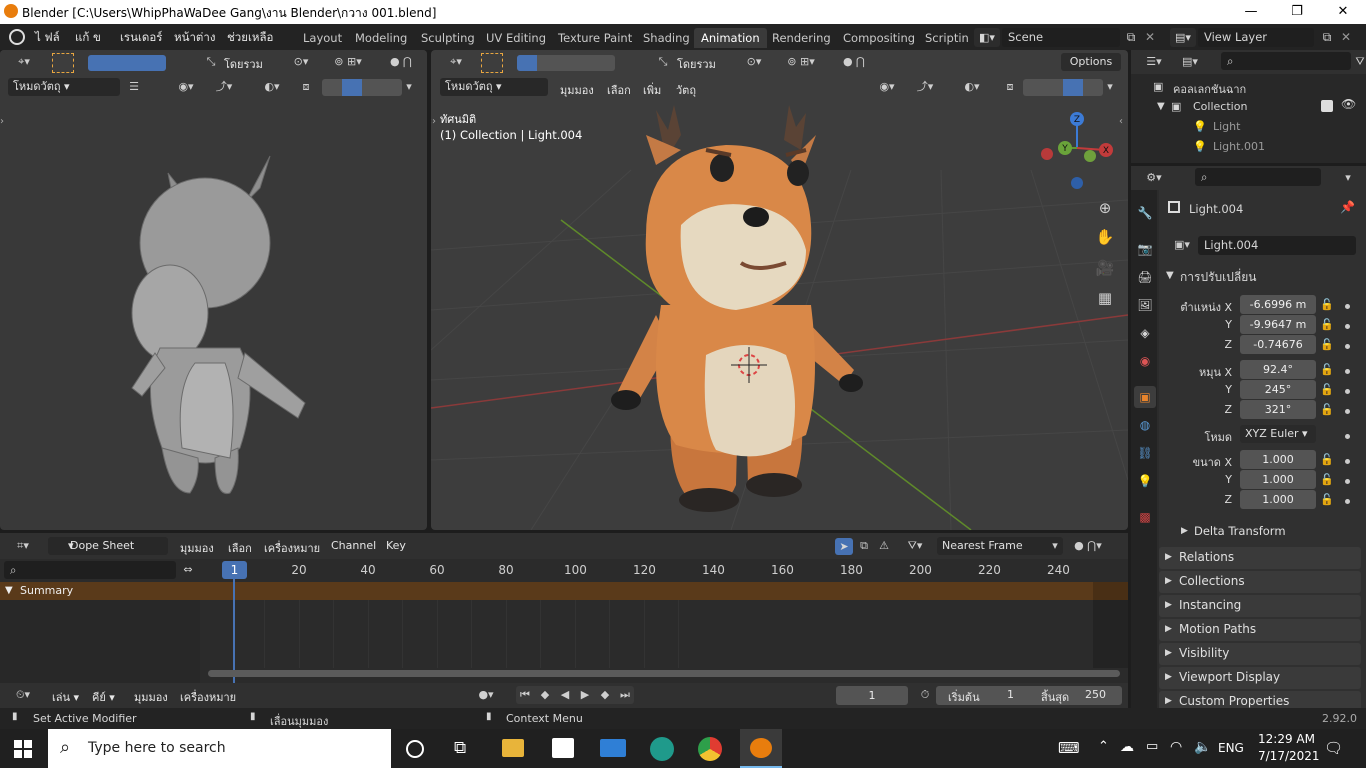 This screenshot has height=768, width=1366. What do you see at coordinates (492, 63) in the screenshot?
I see `main-select-tool-icon` at bounding box center [492, 63].